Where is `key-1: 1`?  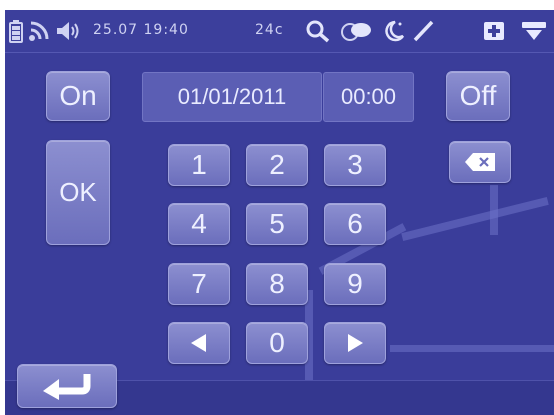 key-1: 1 is located at coordinates (199, 165).